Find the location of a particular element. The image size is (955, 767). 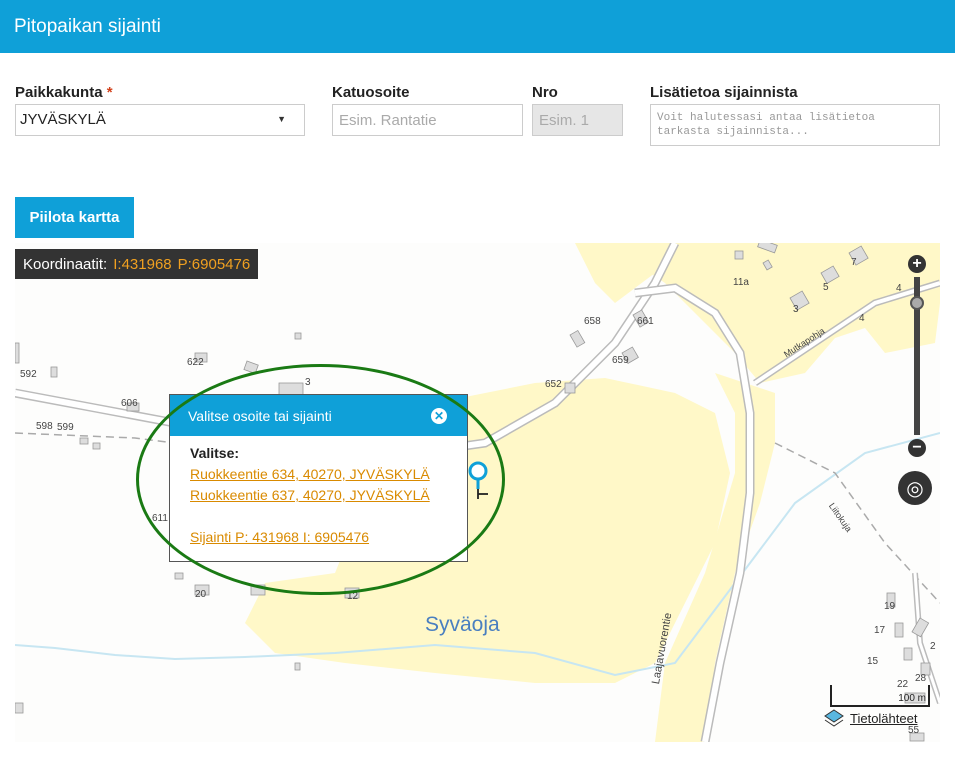

page-title: Pitopaikan sijainti is located at coordinates (87, 26).